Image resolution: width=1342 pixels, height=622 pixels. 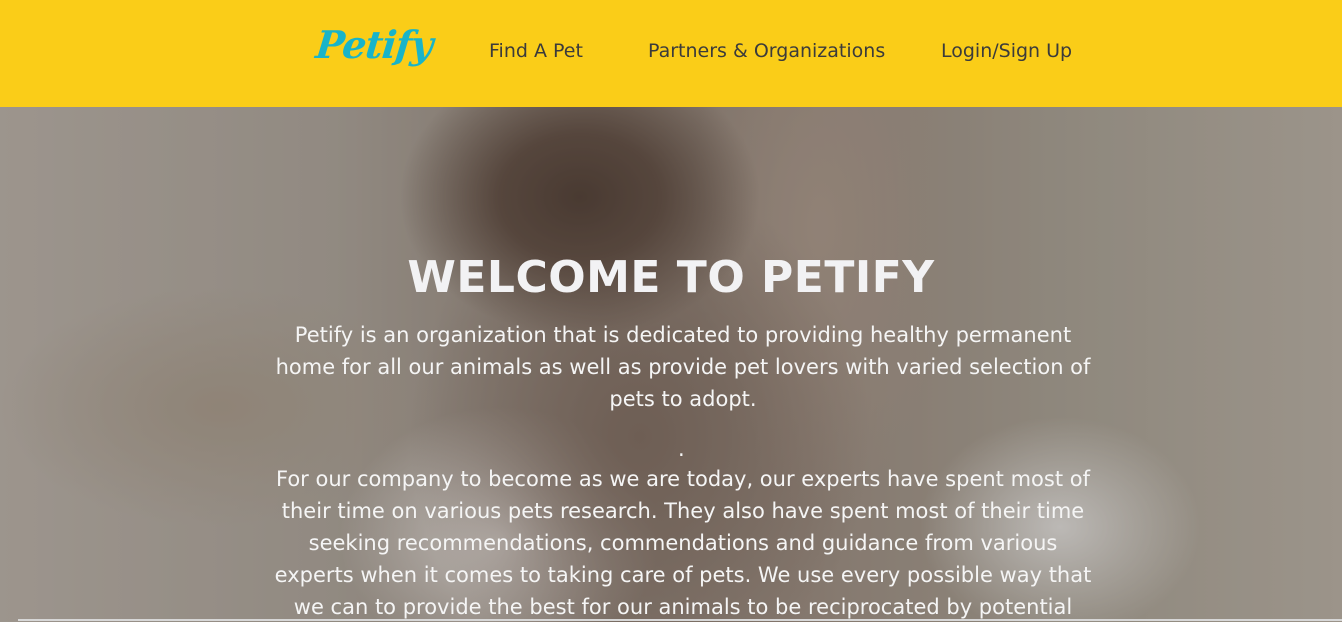 What do you see at coordinates (671, 277) in the screenshot?
I see `hero-title: WELCOME TO PETIFY` at bounding box center [671, 277].